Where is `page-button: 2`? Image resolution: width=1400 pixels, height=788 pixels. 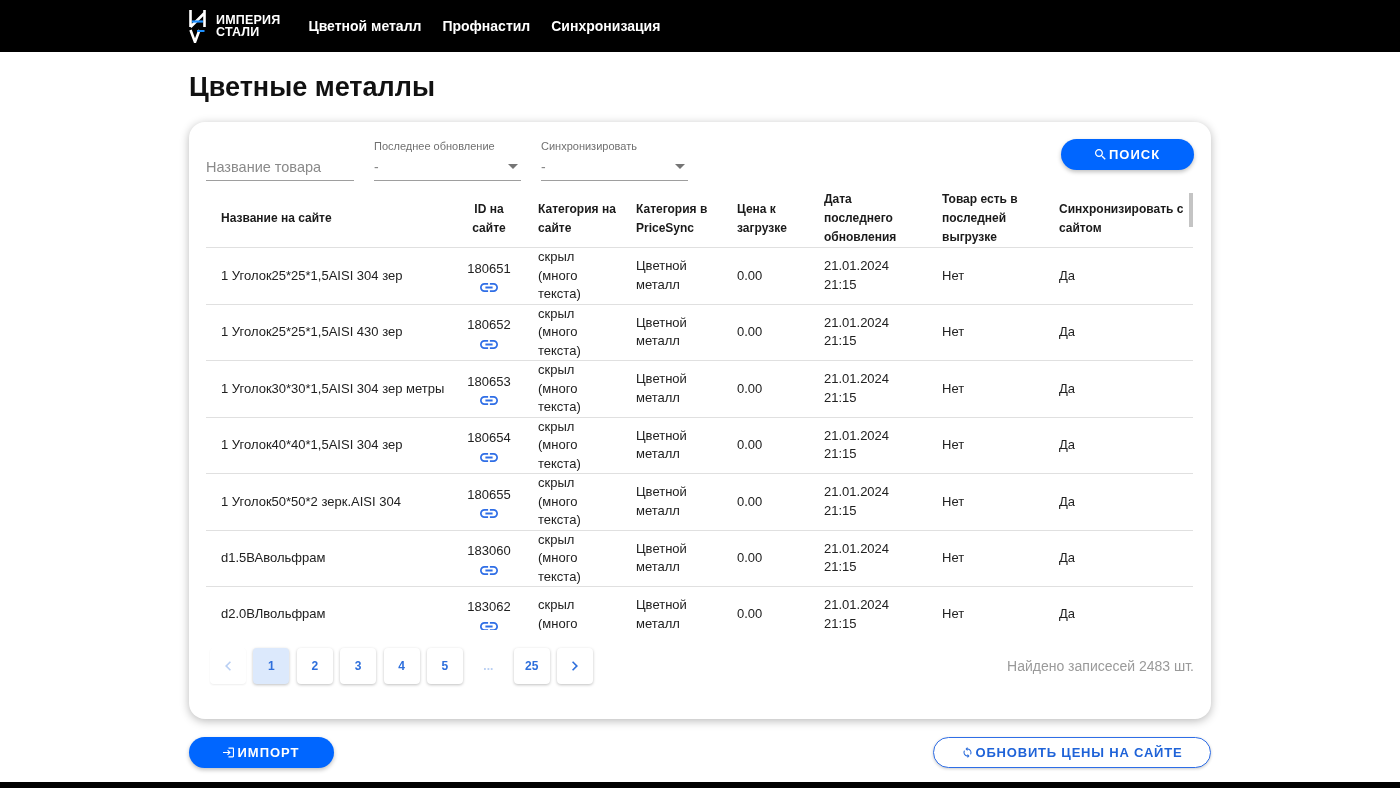 page-button: 2 is located at coordinates (314, 666).